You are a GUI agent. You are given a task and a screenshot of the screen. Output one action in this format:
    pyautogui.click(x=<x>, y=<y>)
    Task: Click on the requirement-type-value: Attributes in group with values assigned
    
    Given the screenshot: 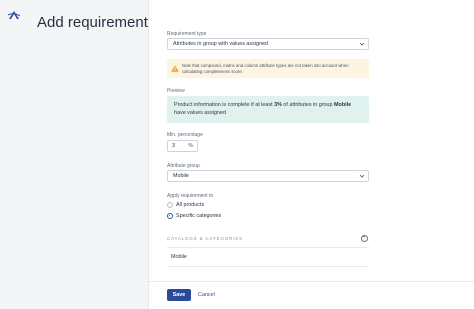 What is the action you would take?
    pyautogui.click(x=220, y=44)
    